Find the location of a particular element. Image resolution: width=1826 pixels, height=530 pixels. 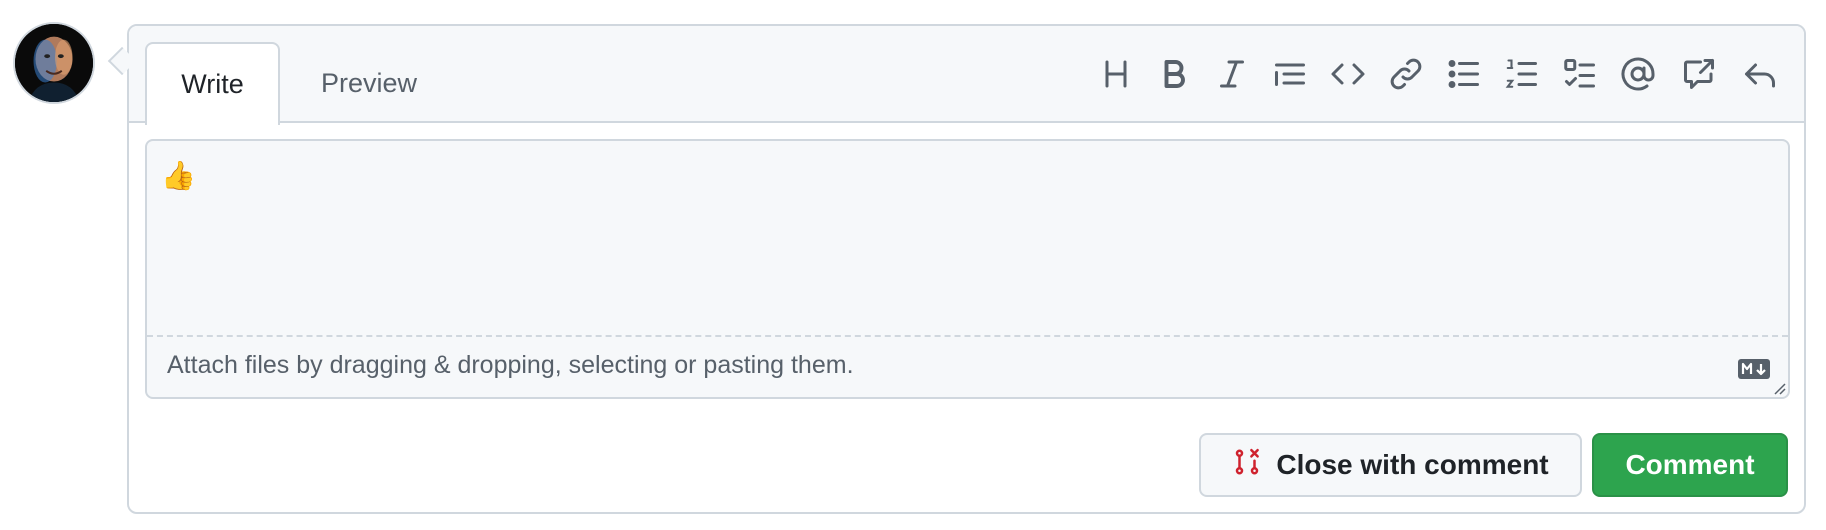

task-list-icon is located at coordinates (1580, 74).